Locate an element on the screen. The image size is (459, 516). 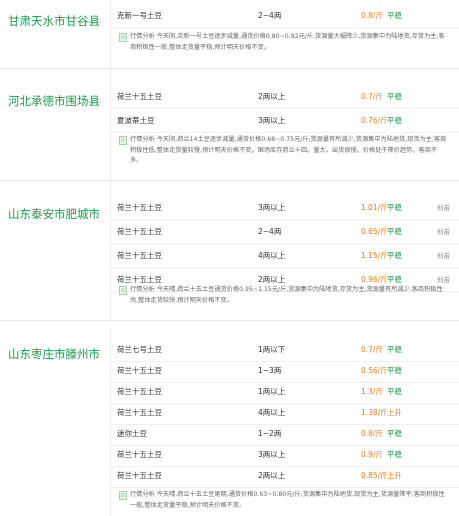
price-row: 荷兰十五土豆 3两以上 1.01/斤 平稳 刹苗 is located at coordinates (285, 208).